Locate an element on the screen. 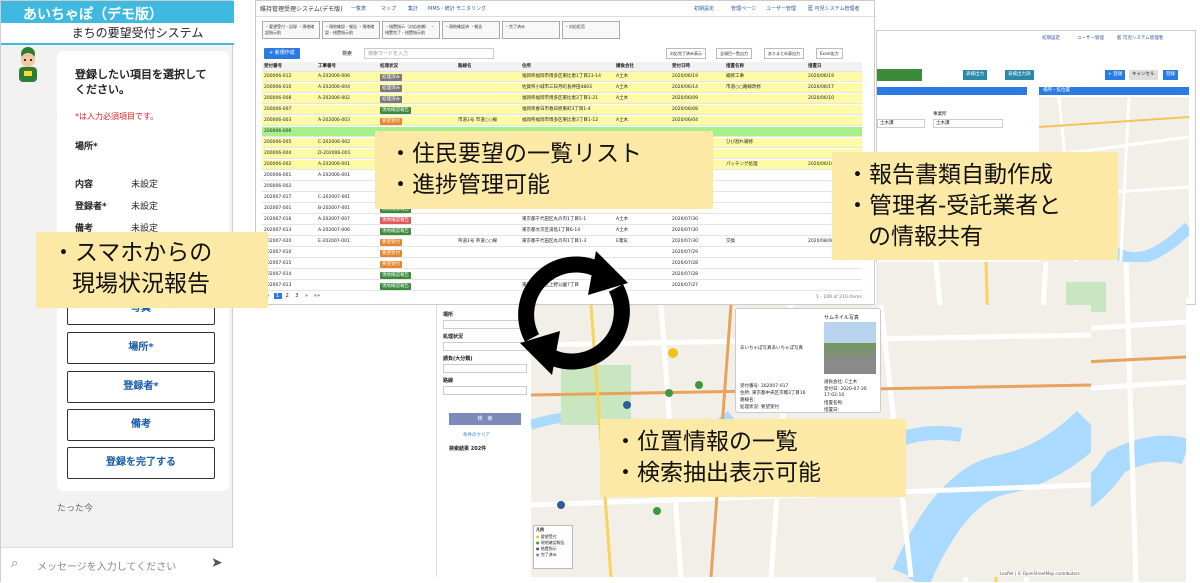 The width and height of the screenshot is (1200, 583). search-button: 検 索 is located at coordinates (485, 419).